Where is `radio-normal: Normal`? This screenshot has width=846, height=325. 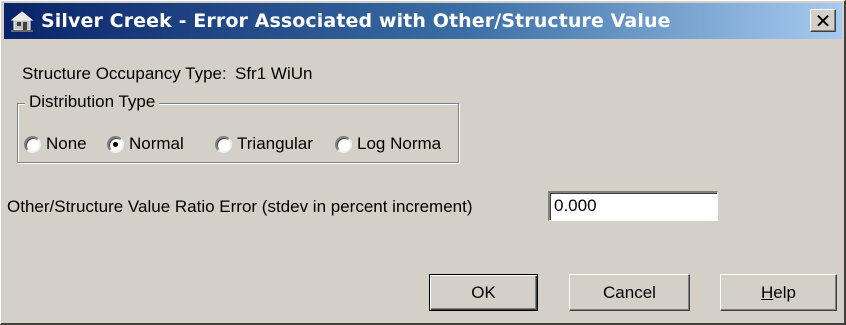 radio-normal: Normal is located at coordinates (145, 144).